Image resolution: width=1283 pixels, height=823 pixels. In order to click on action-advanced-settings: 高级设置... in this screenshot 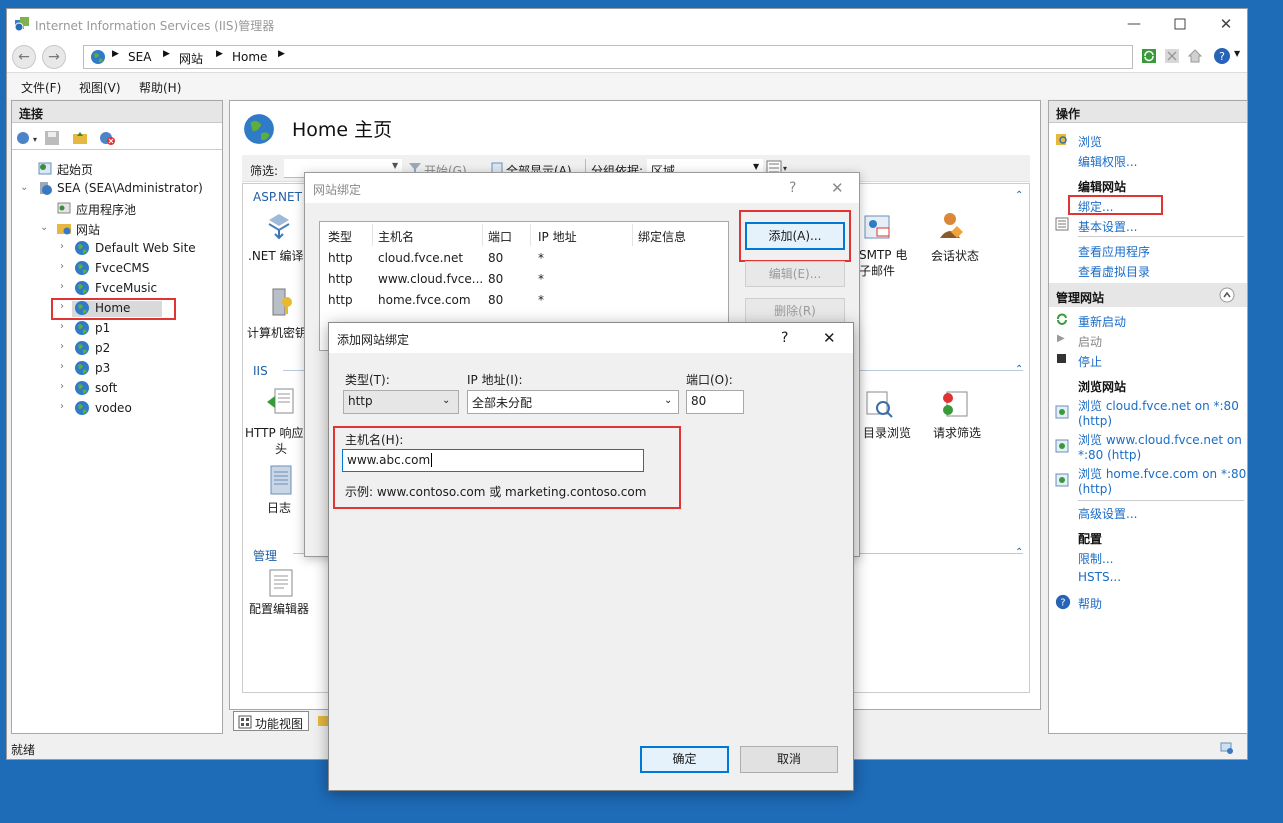, I will do `click(1107, 513)`.